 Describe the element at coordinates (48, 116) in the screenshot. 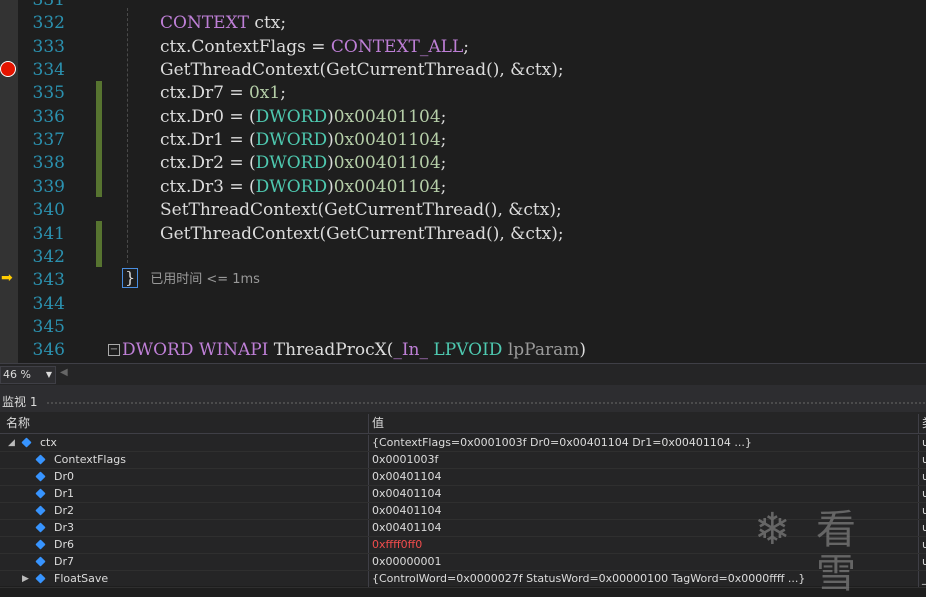

I see `line-number: 336` at that location.